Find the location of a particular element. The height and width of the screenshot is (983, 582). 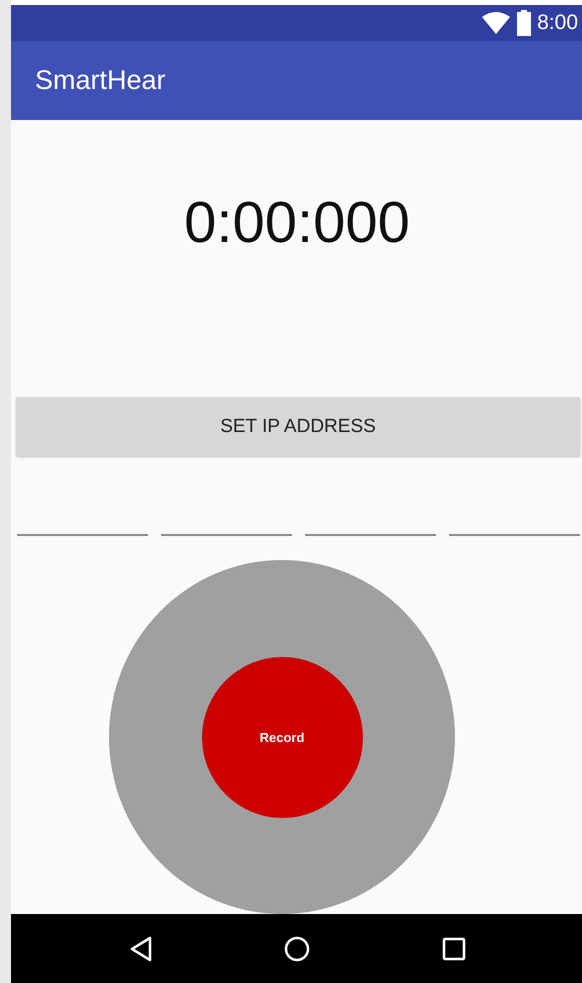

set-ip-address-button: SET IP ADDRESS is located at coordinates (298, 426).